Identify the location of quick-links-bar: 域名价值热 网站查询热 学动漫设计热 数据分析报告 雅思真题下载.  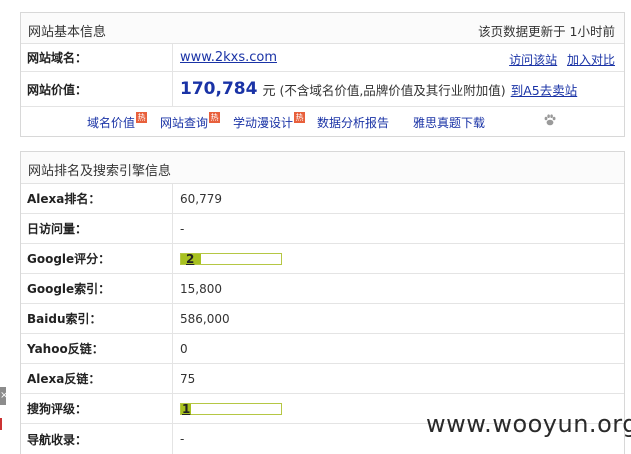
(322, 121).